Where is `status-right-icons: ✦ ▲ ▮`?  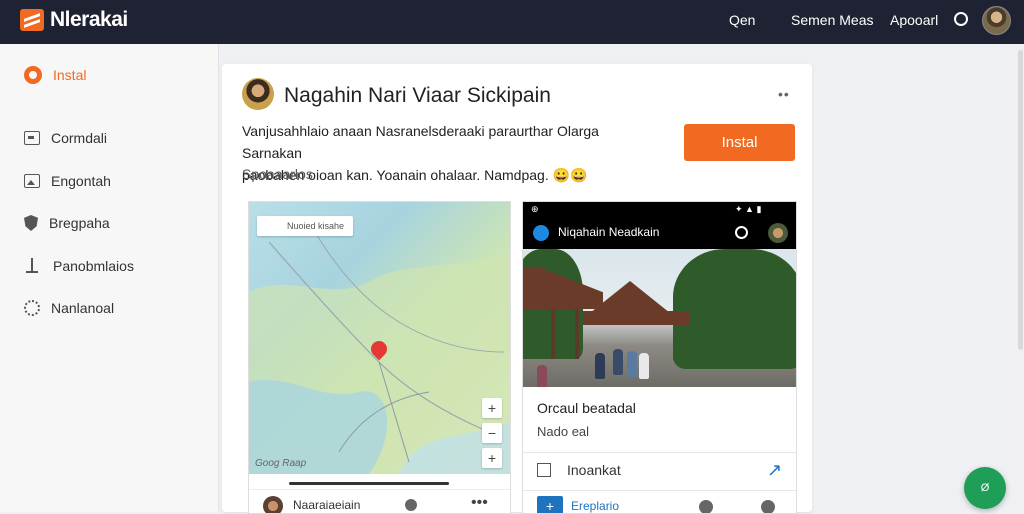
status-right-icons: ✦ ▲ ▮ is located at coordinates (748, 209).